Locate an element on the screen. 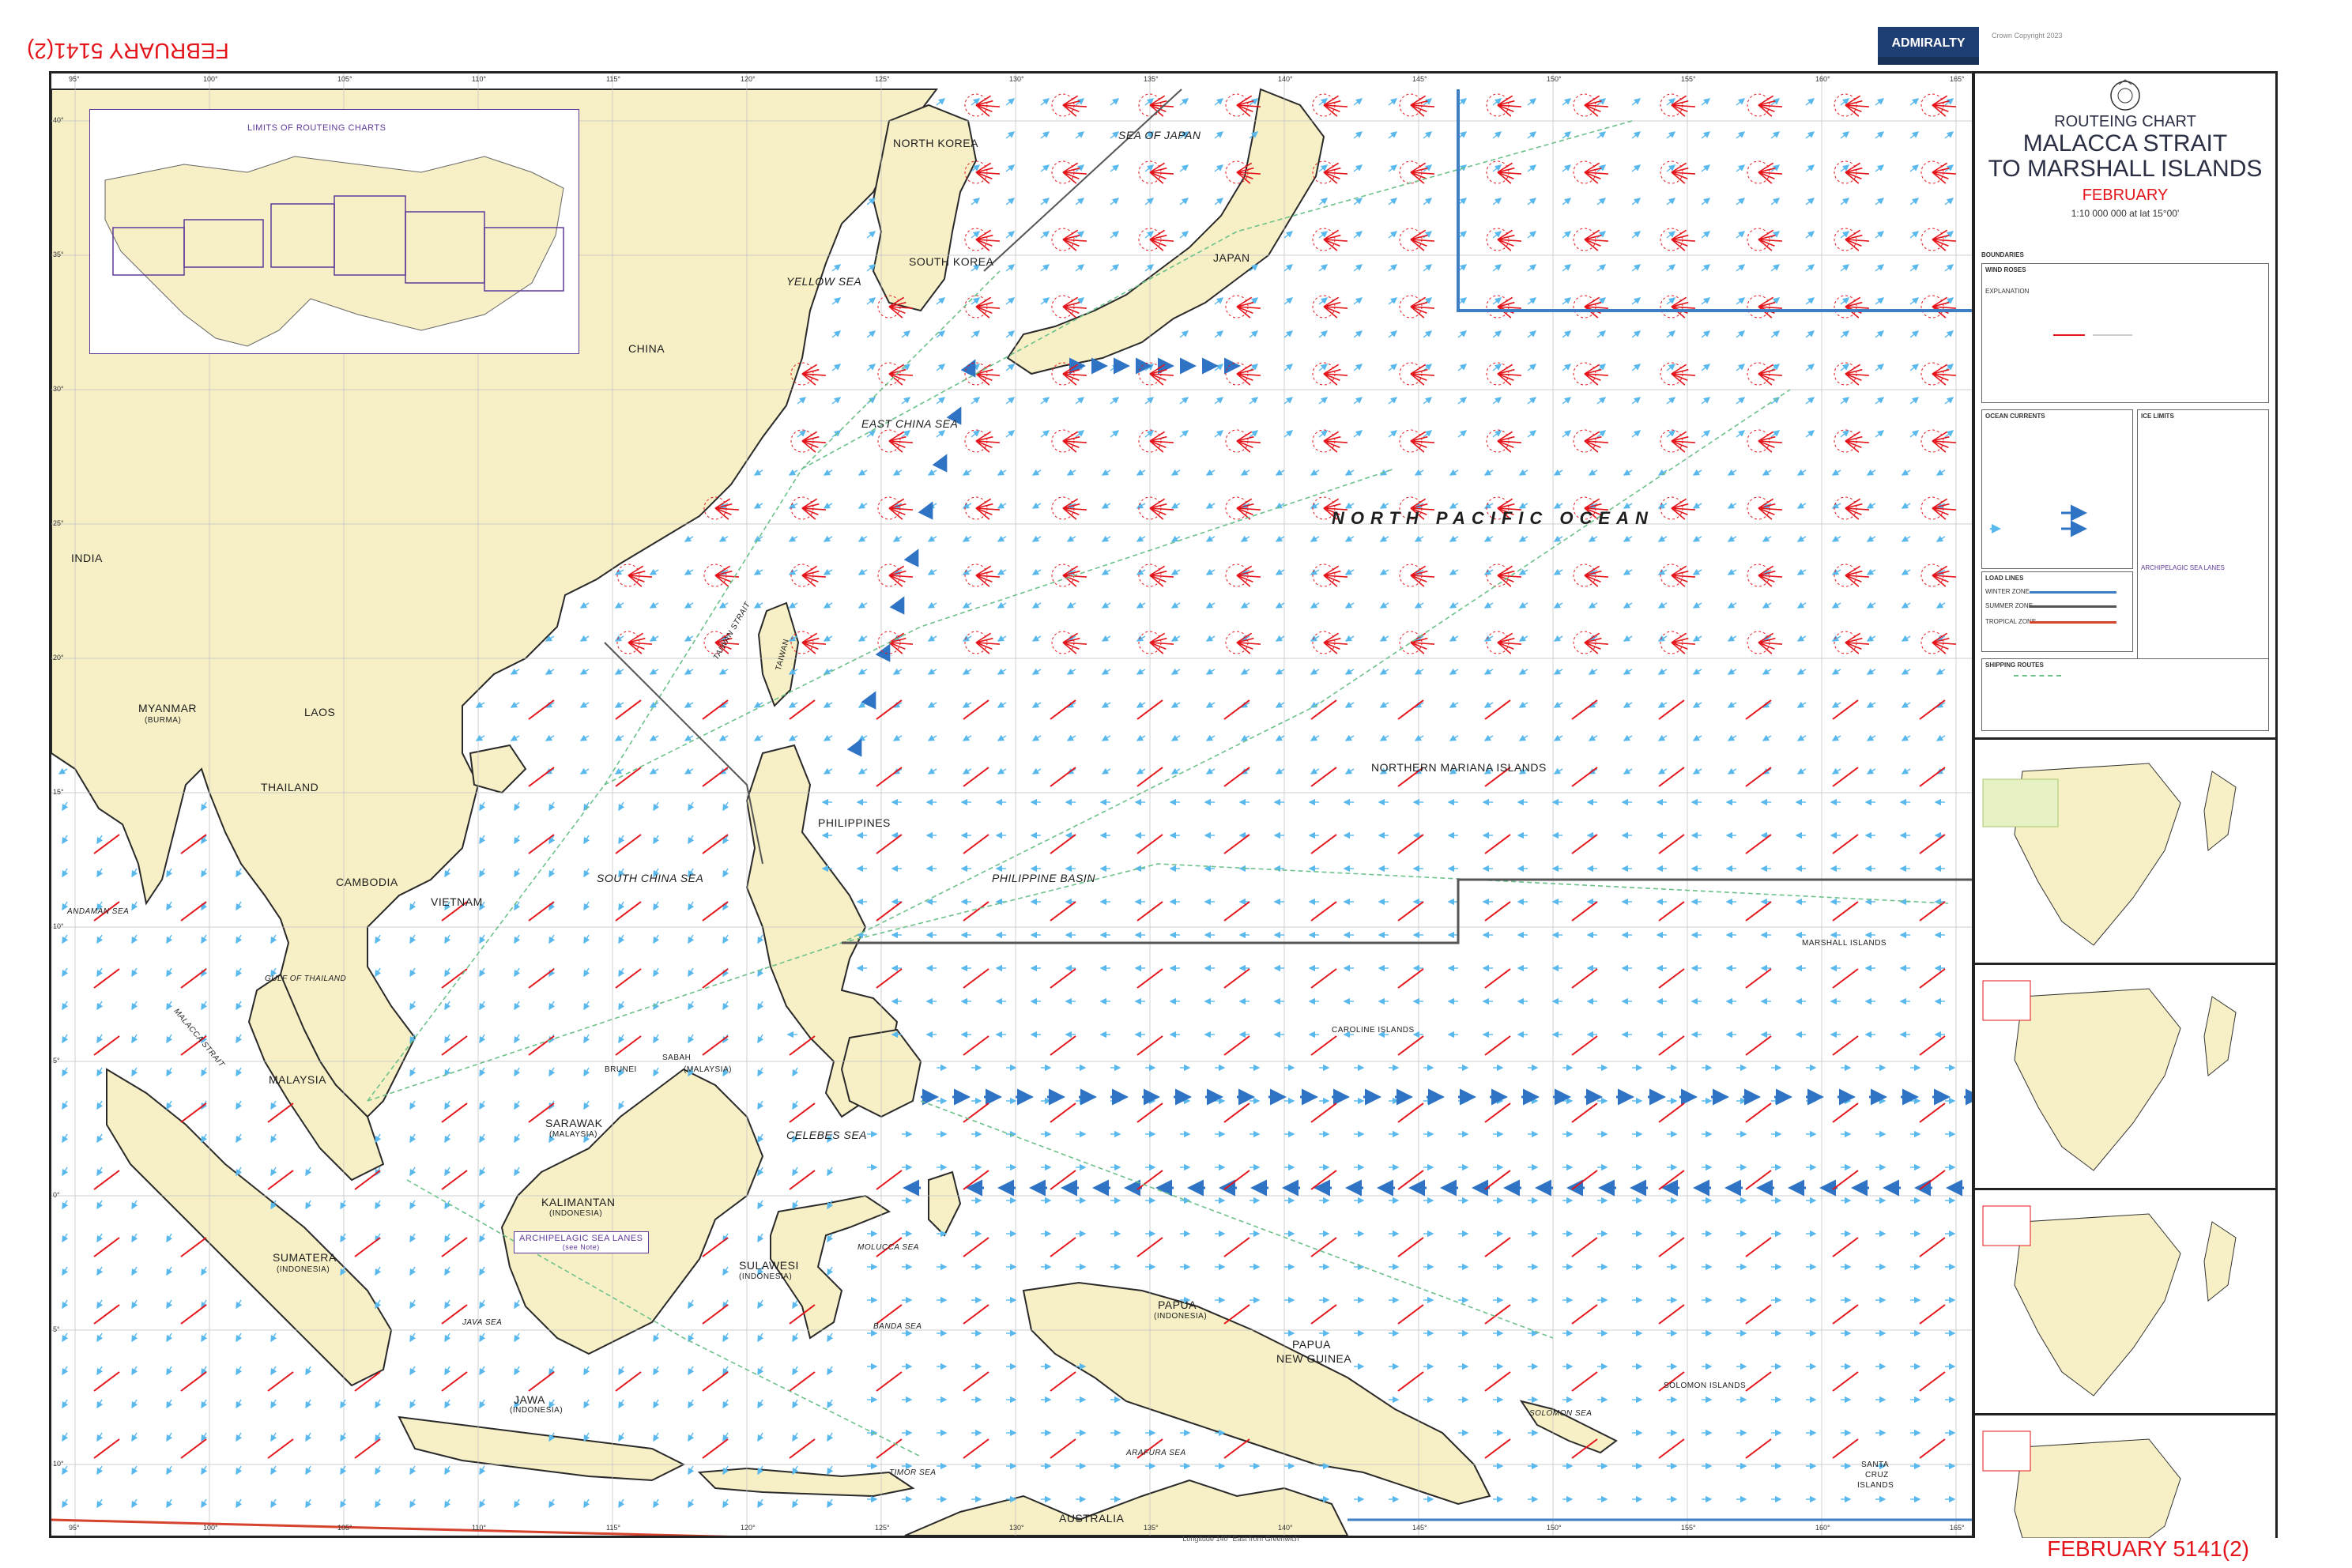  longitude-tick-bottom: 125° is located at coordinates (882, 1528).